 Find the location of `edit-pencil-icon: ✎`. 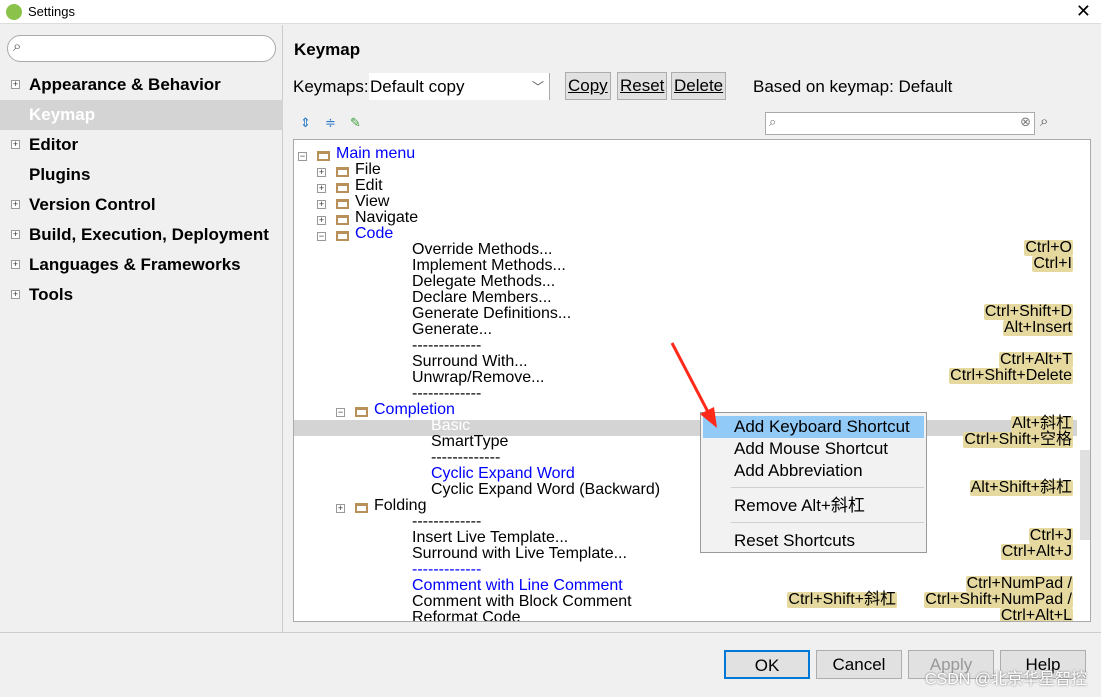

edit-pencil-icon: ✎ is located at coordinates (355, 123).